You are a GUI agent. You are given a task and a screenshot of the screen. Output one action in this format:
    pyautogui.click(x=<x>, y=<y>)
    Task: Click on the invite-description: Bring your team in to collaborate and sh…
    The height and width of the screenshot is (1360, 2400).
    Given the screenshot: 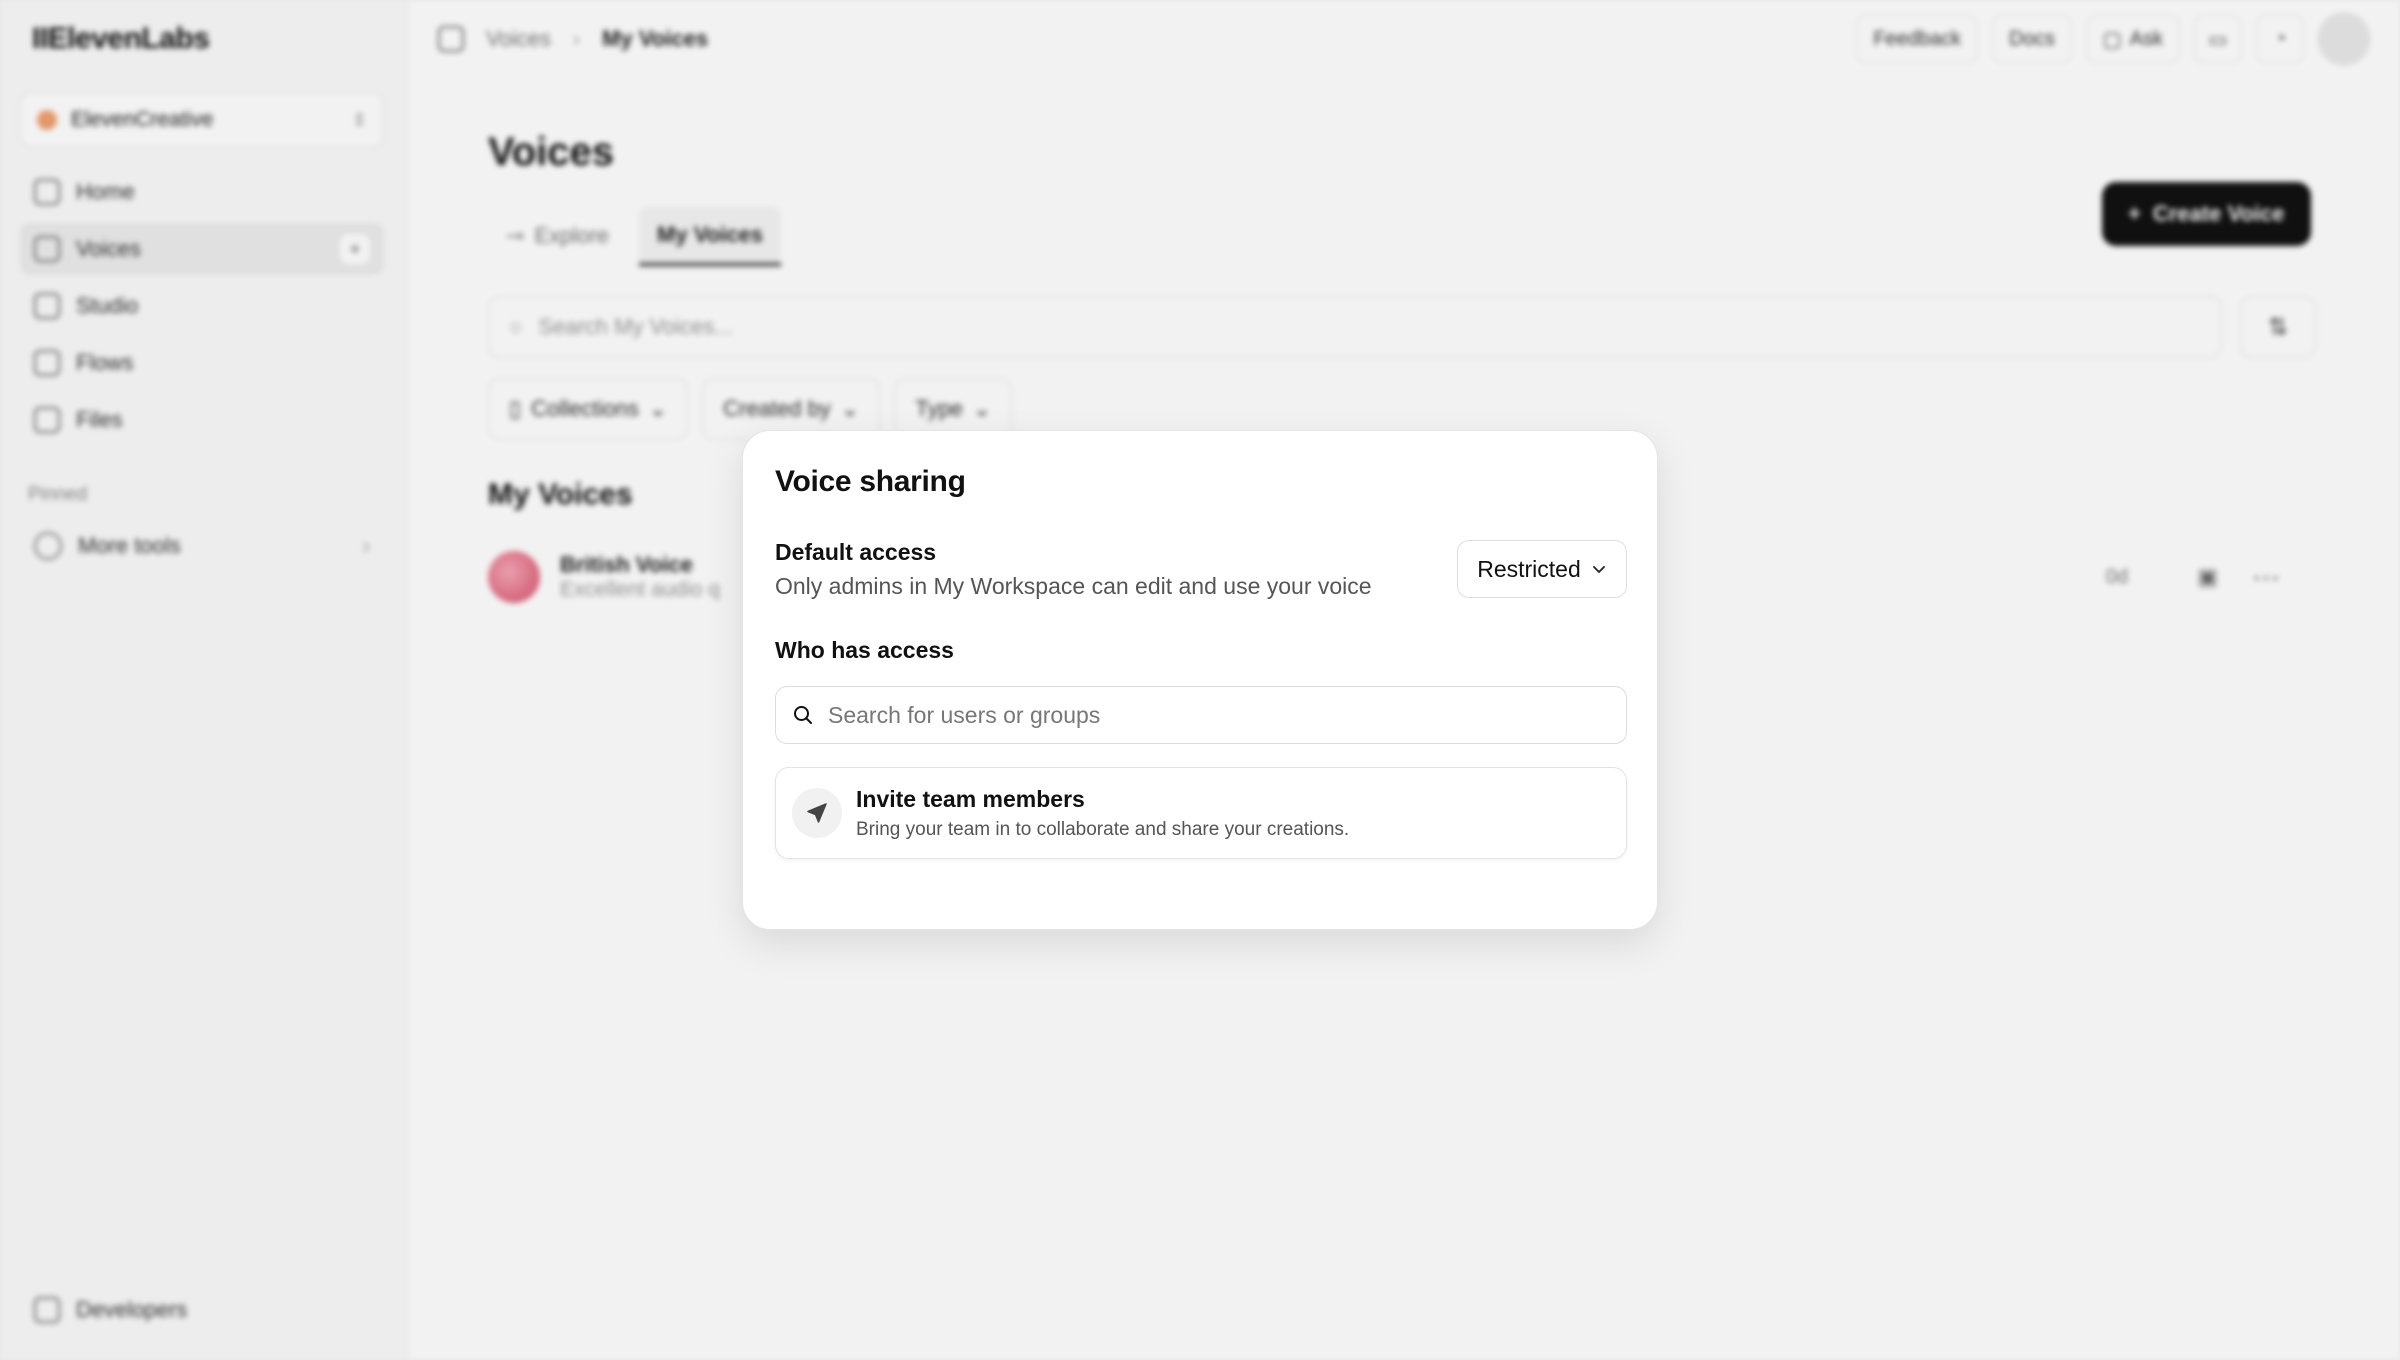 What is the action you would take?
    pyautogui.click(x=1103, y=829)
    